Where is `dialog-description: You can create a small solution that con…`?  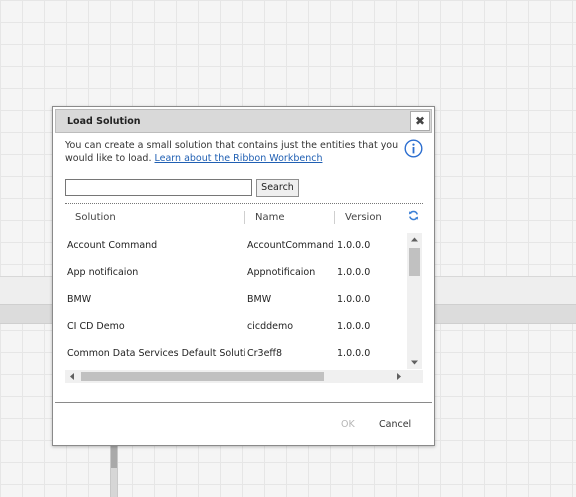
dialog-description: You can create a small solution that con… is located at coordinates (233, 152).